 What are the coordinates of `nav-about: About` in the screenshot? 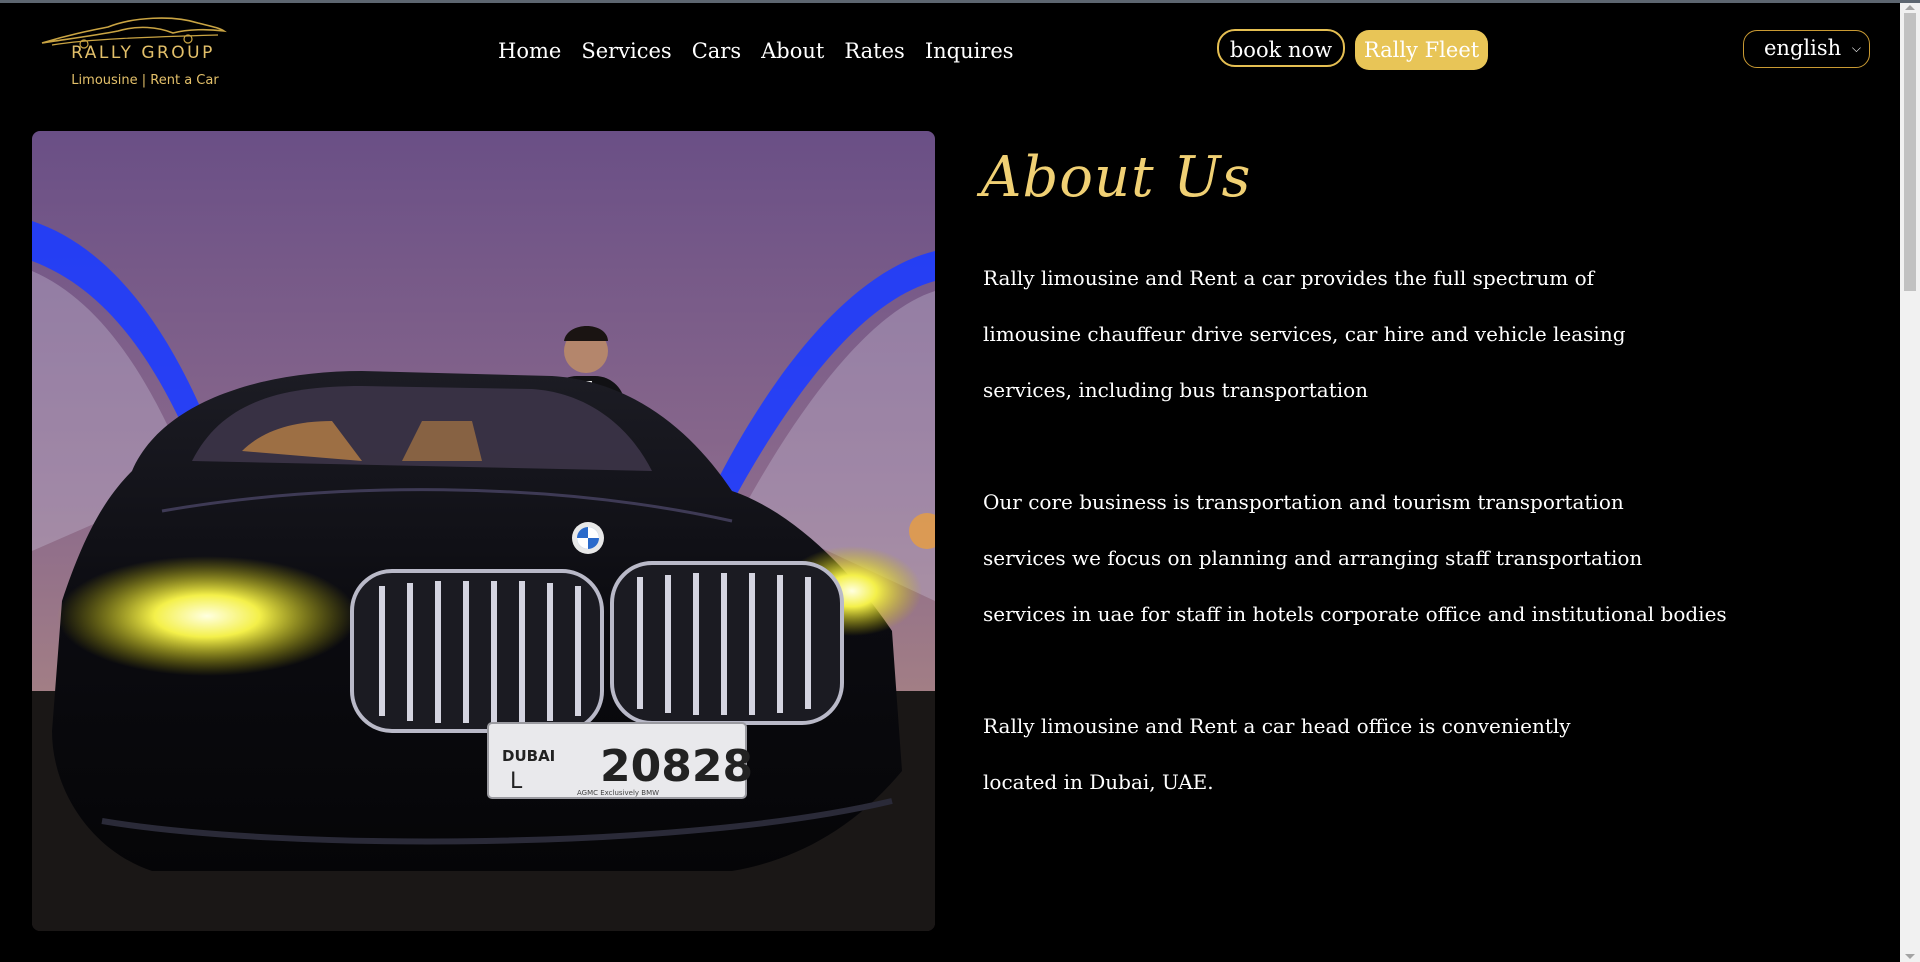 It's located at (792, 51).